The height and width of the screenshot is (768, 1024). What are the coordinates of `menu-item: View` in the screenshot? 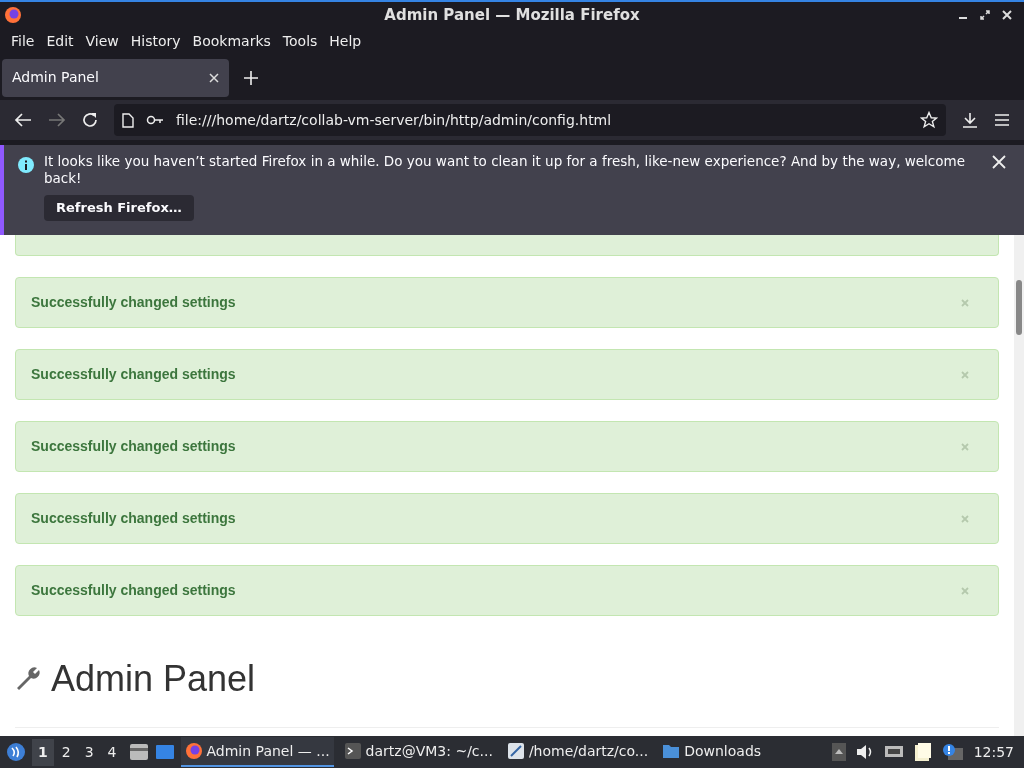 It's located at (102, 41).